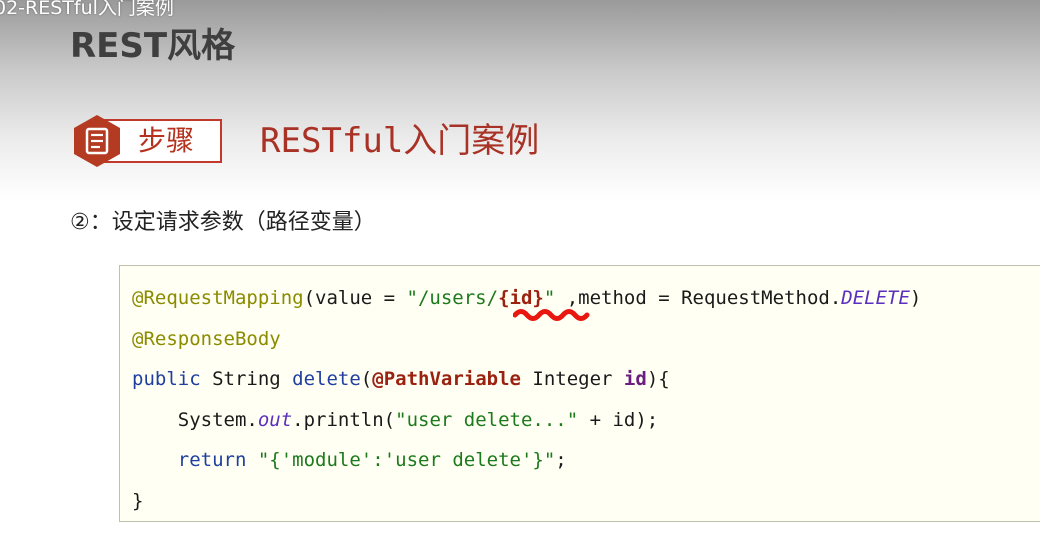 The height and width of the screenshot is (549, 1040). I want to click on code-annotation-pathvariable: @PathVariable, so click(446, 379).